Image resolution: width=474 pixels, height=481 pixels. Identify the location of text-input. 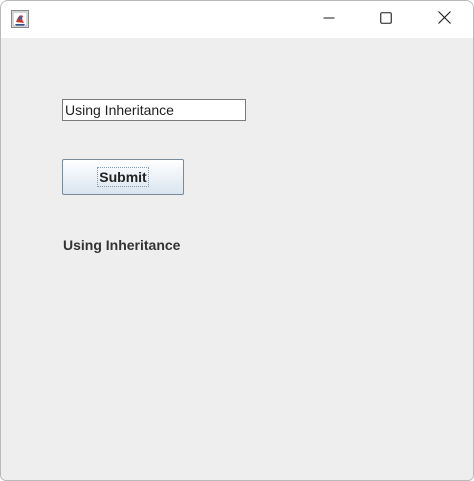
(154, 110).